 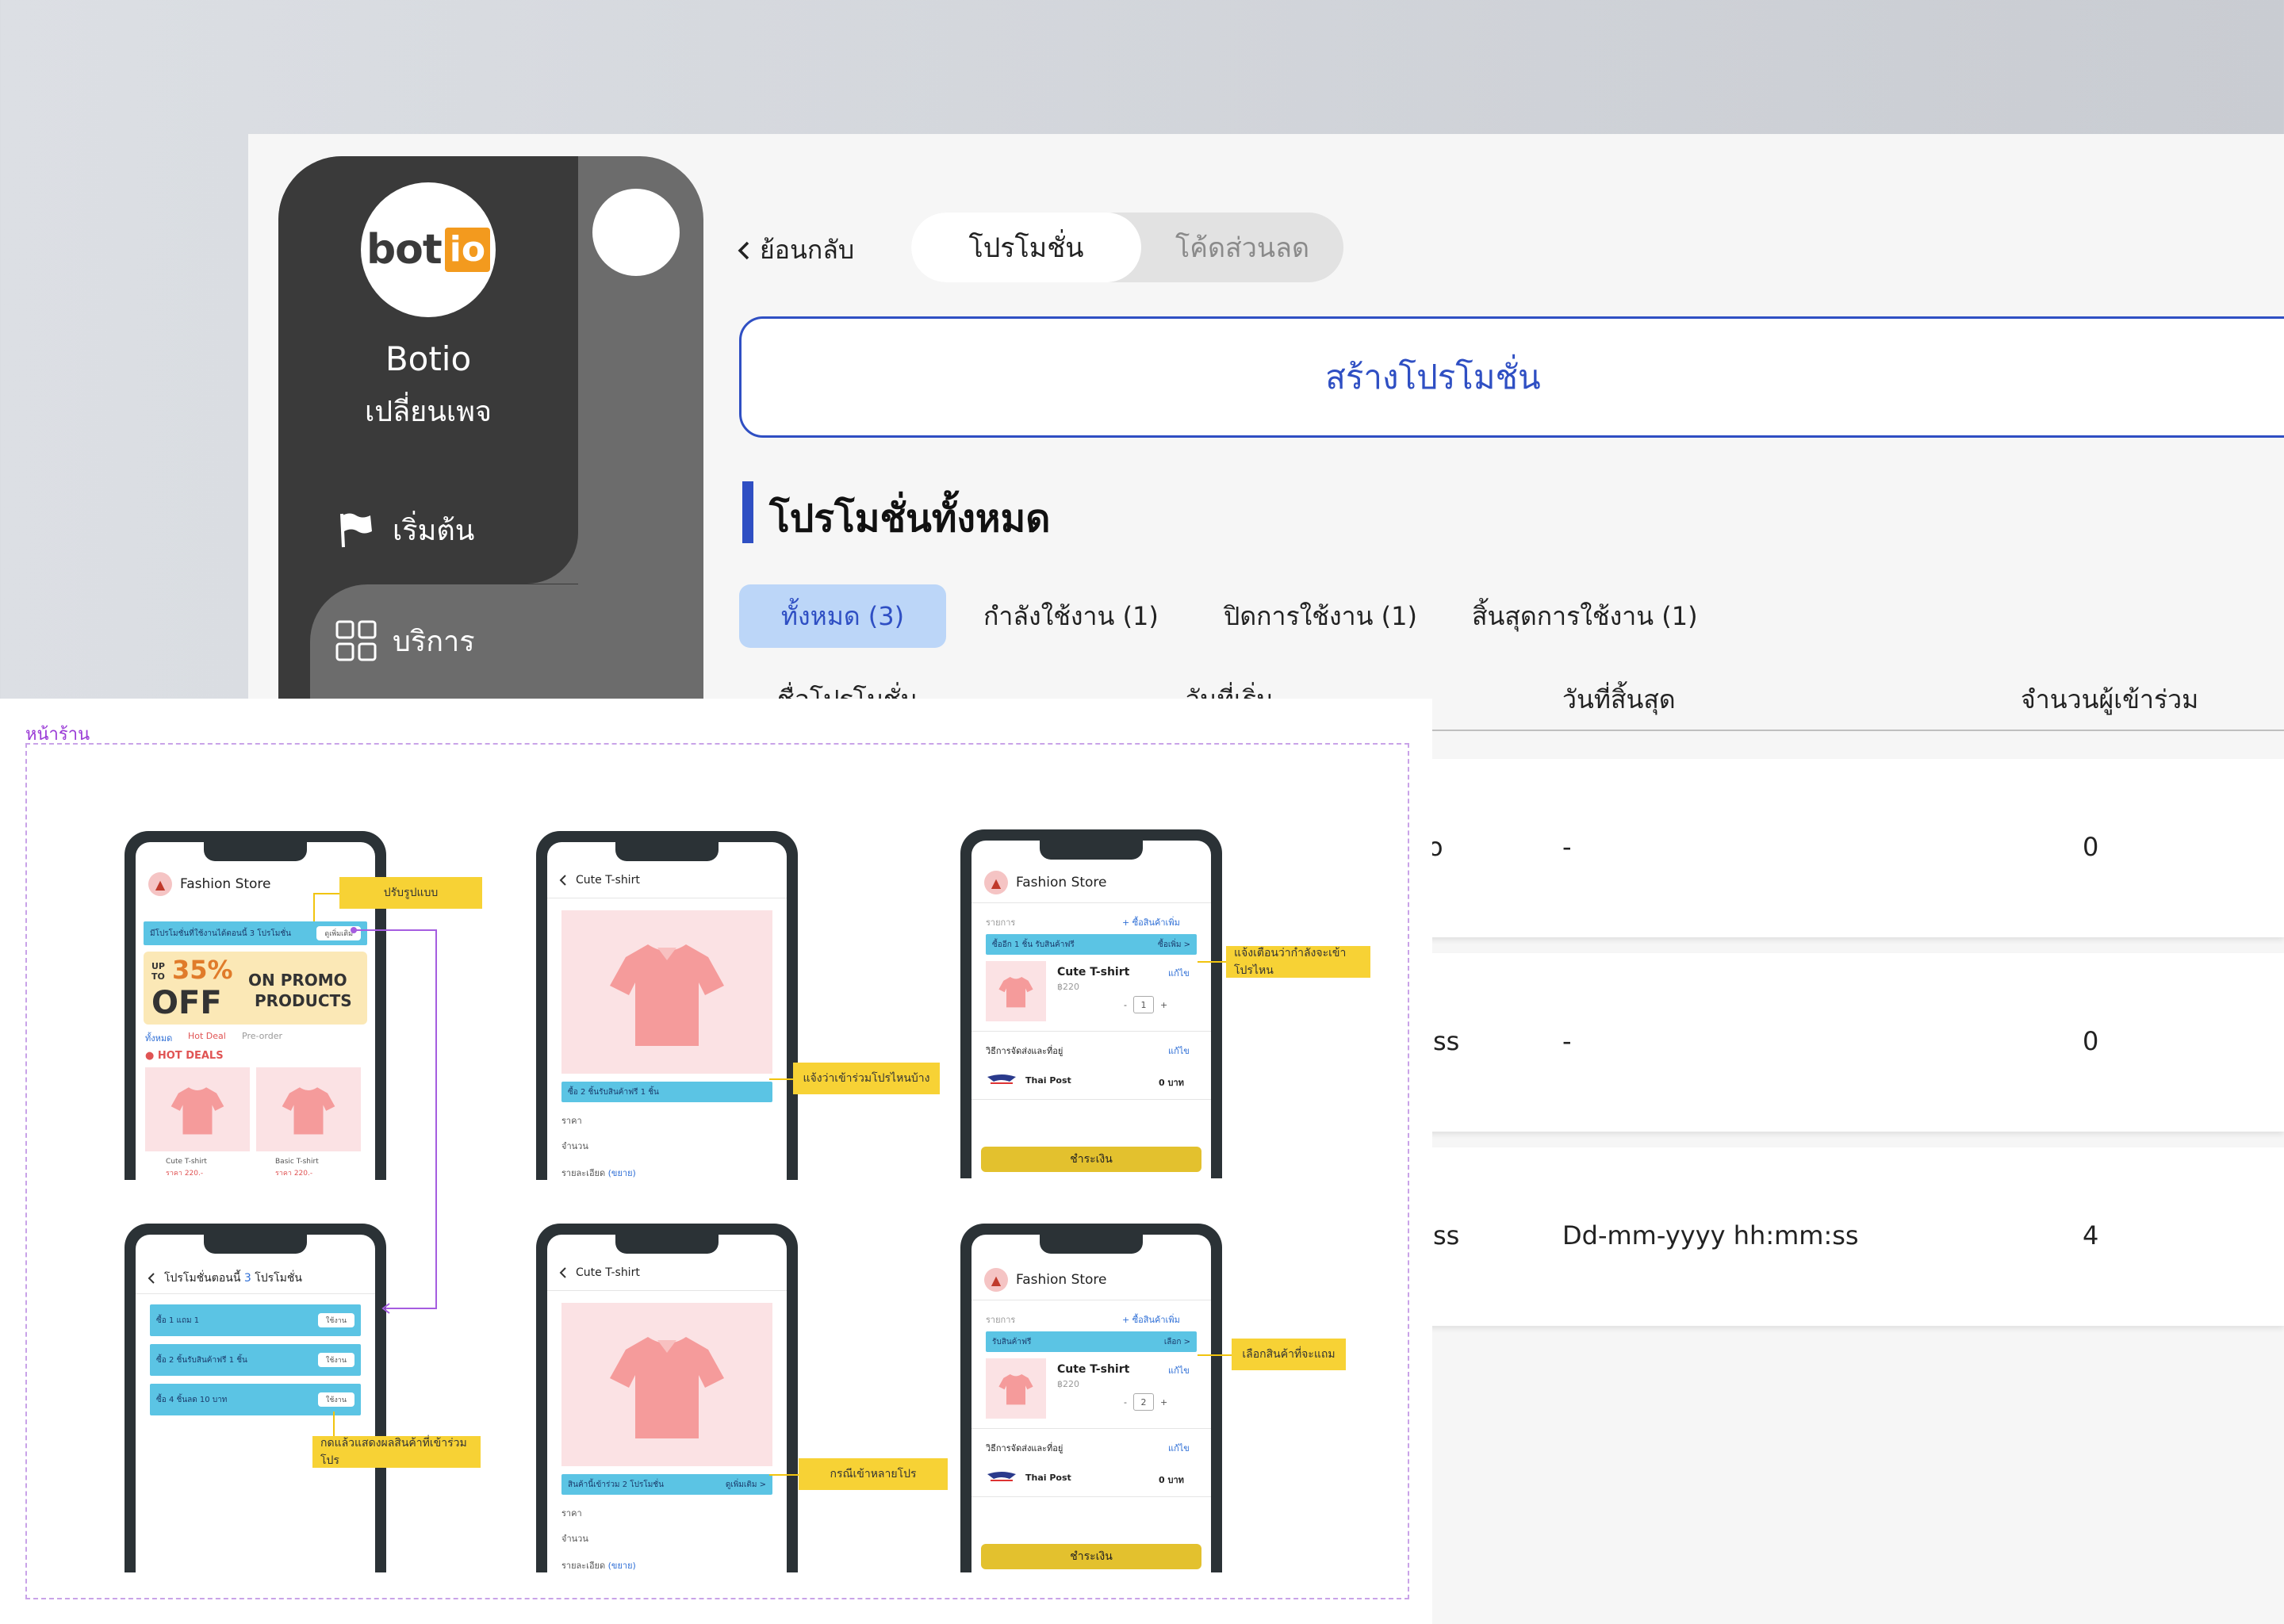 I want to click on annotation-callout: กดแล้วแสดงผลสินค้าที่เข้าร่วมโปร, so click(x=396, y=1452).